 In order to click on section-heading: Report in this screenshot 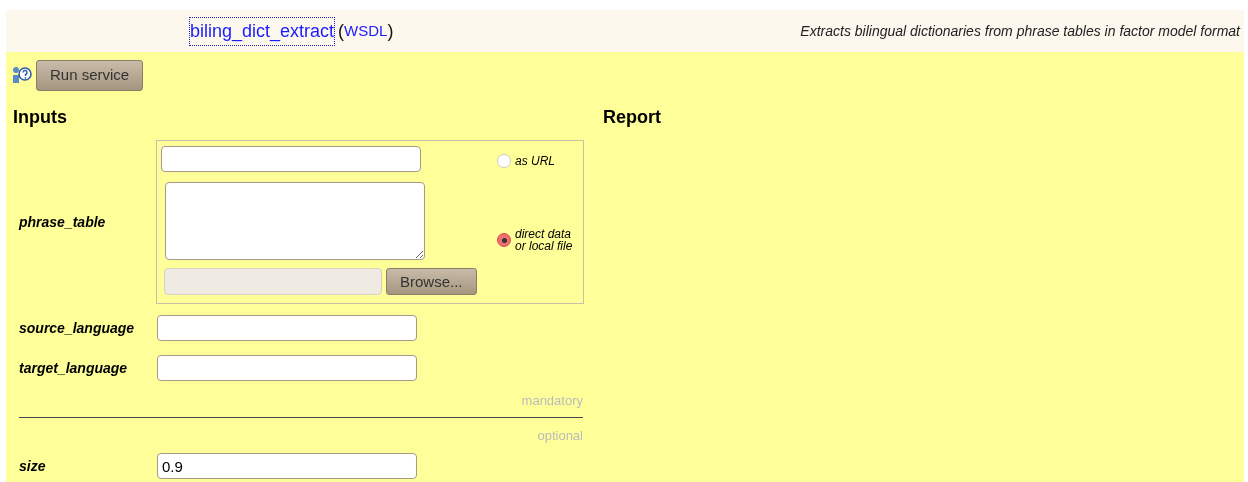, I will do `click(632, 117)`.